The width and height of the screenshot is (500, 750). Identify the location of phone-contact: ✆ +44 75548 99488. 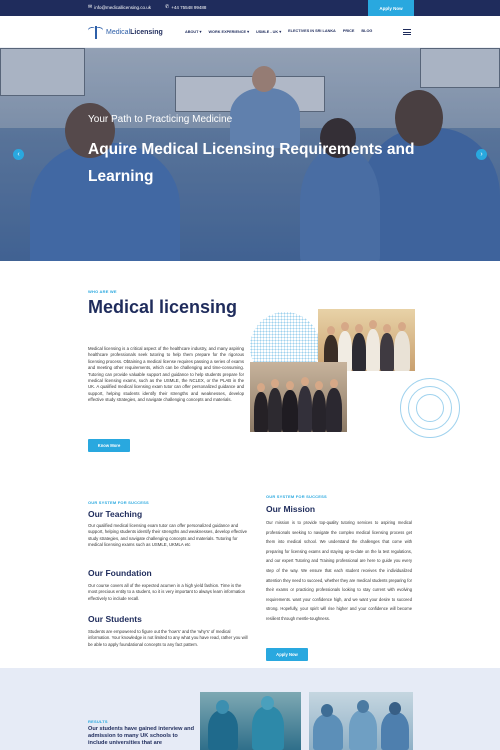
(185, 7).